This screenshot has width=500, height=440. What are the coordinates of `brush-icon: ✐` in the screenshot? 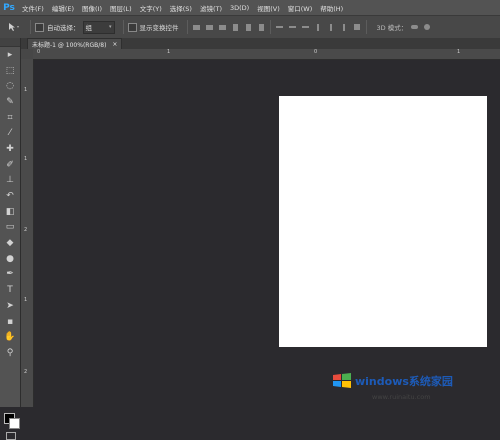 It's located at (10, 165).